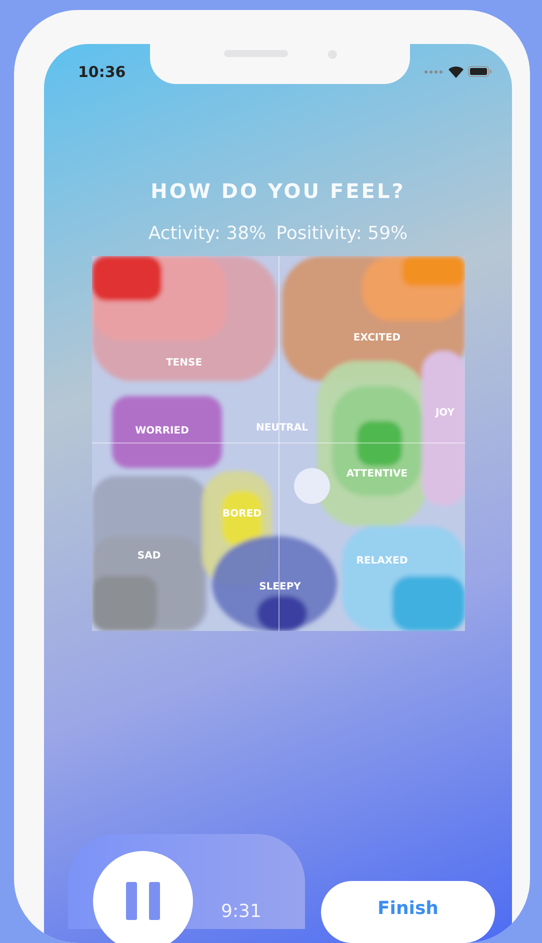  I want to click on mood-label: JOY, so click(445, 413).